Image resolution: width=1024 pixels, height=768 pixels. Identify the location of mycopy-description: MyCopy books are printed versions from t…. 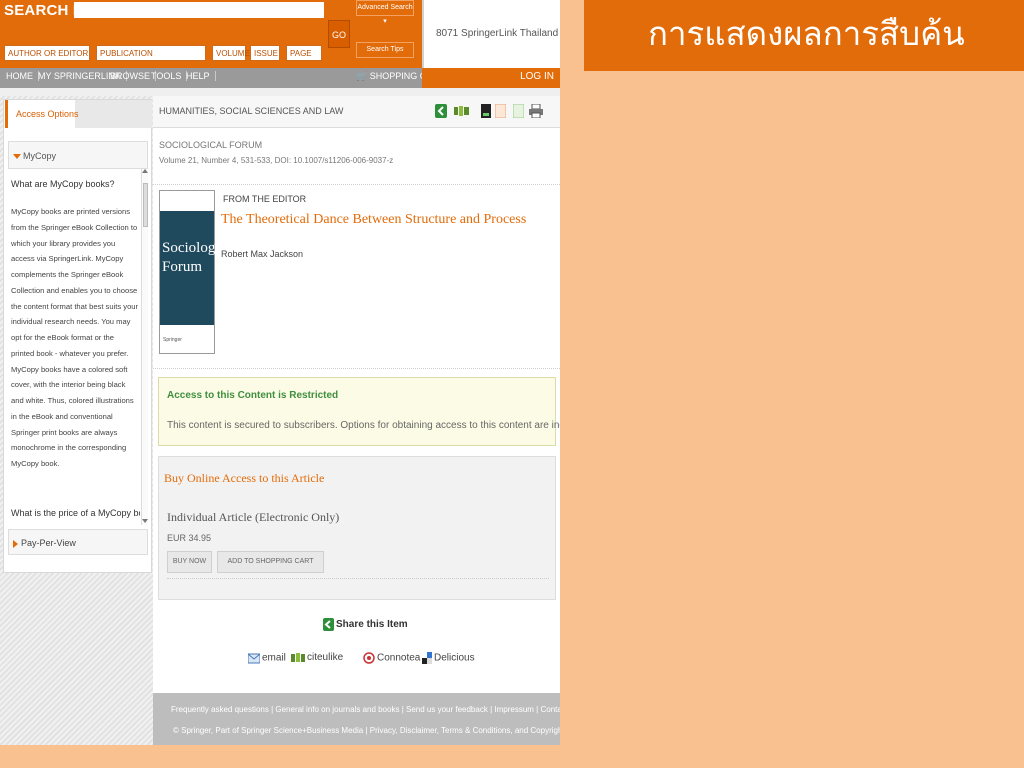
(75, 337).